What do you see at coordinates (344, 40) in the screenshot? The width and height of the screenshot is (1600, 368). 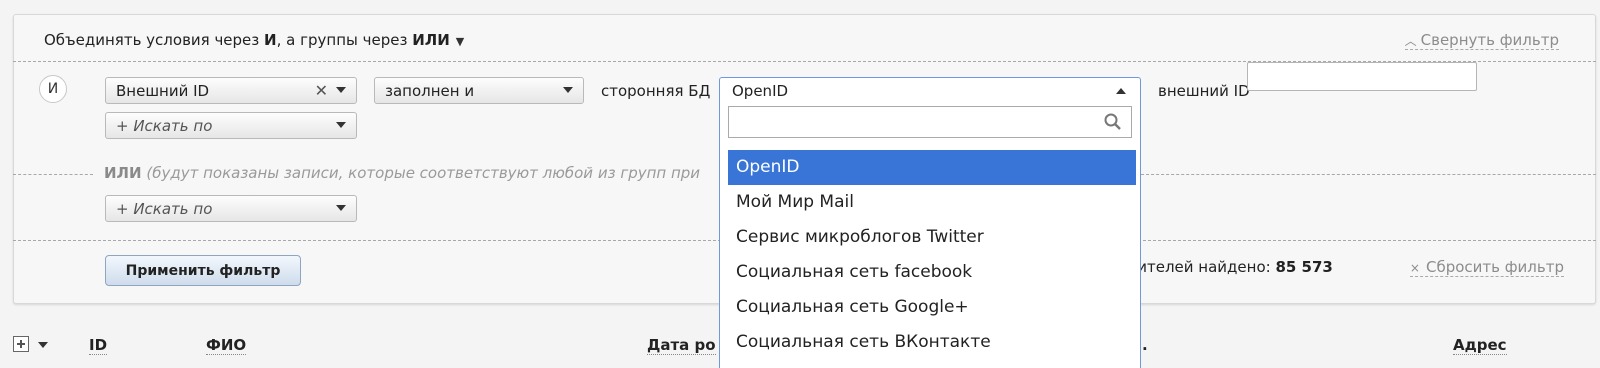 I see `combine-middle: , а группы через` at bounding box center [344, 40].